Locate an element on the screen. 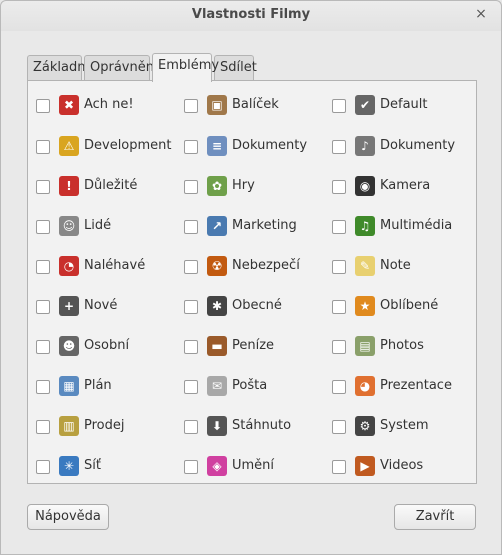 Image resolution: width=502 pixels, height=555 pixels. emblem-label: Nebezpečí is located at coordinates (266, 265).